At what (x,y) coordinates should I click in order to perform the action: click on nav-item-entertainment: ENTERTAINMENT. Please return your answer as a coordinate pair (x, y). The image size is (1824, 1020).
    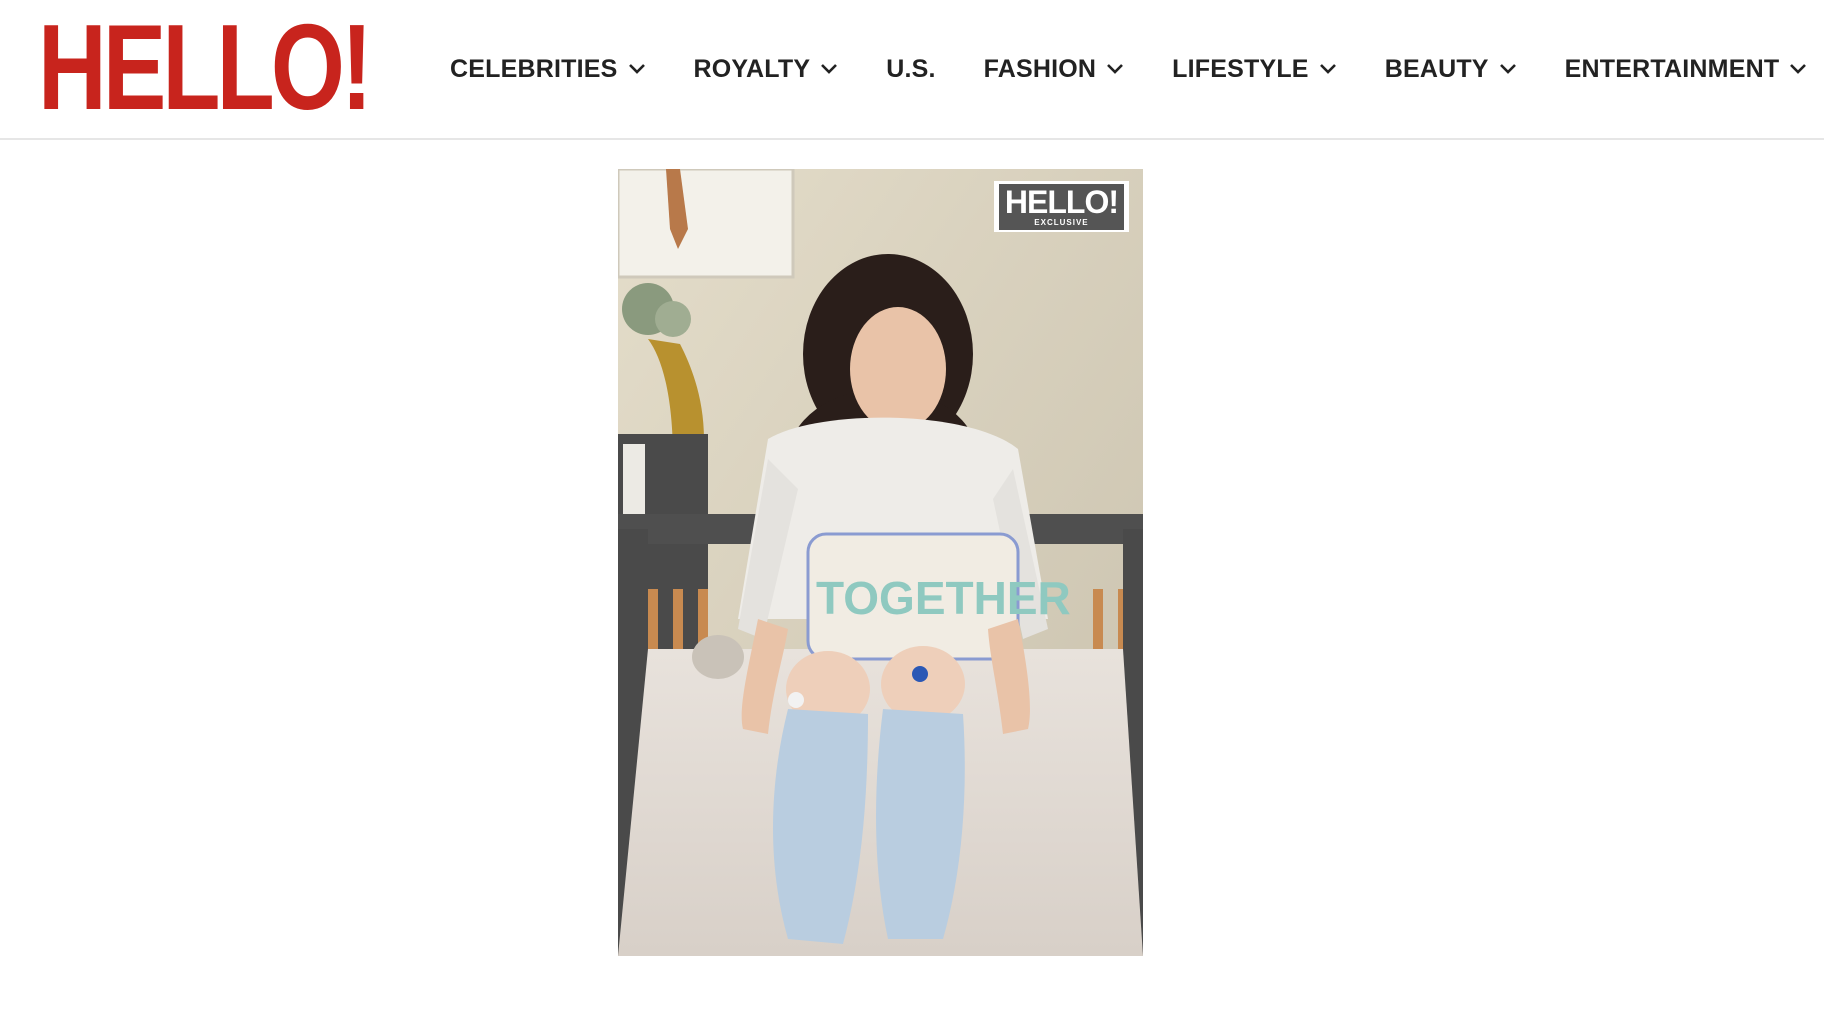
    Looking at the image, I should click on (1686, 69).